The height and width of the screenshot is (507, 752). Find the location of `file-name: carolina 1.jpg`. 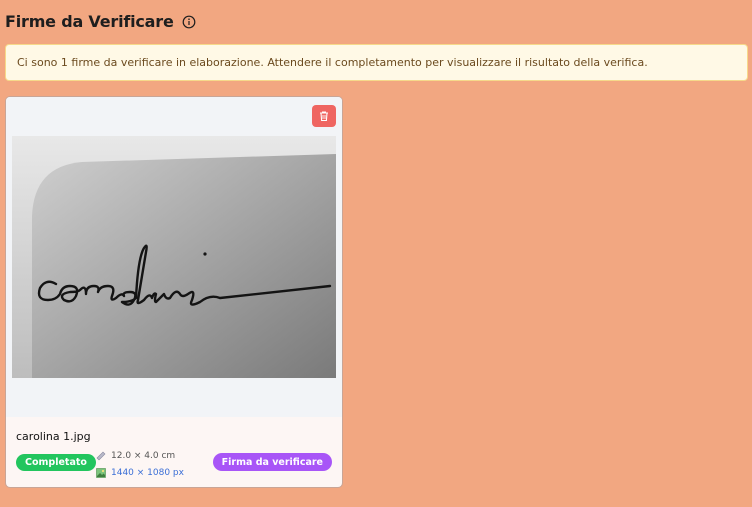

file-name: carolina 1.jpg is located at coordinates (53, 436).